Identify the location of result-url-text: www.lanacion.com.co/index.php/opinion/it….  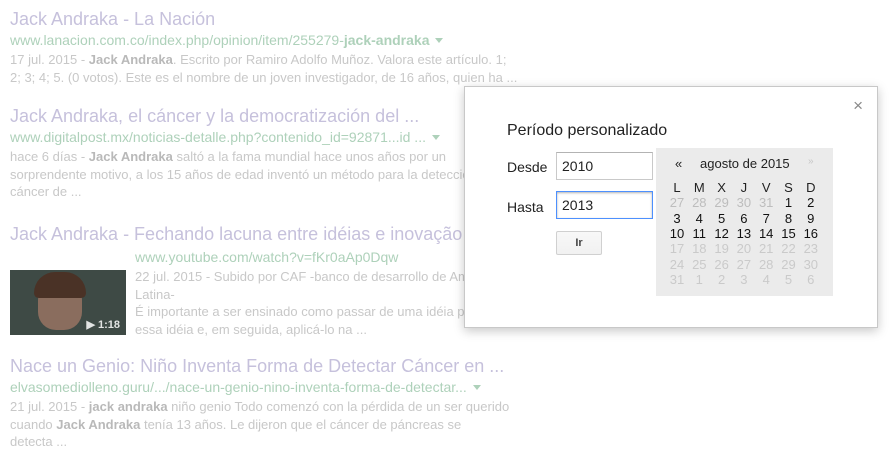
(177, 40).